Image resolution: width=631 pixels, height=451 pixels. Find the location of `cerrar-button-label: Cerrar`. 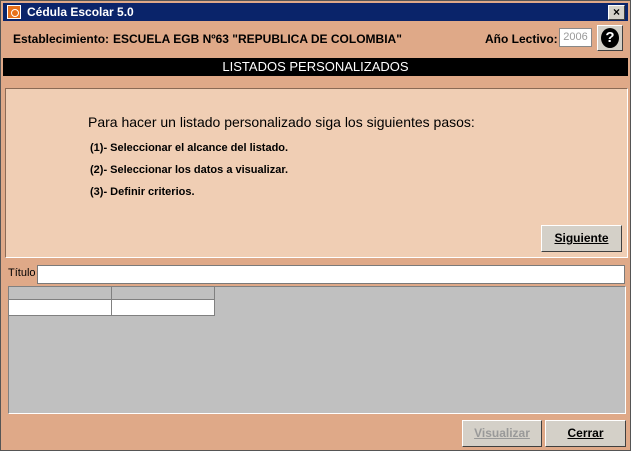

cerrar-button-label: Cerrar is located at coordinates (585, 433).